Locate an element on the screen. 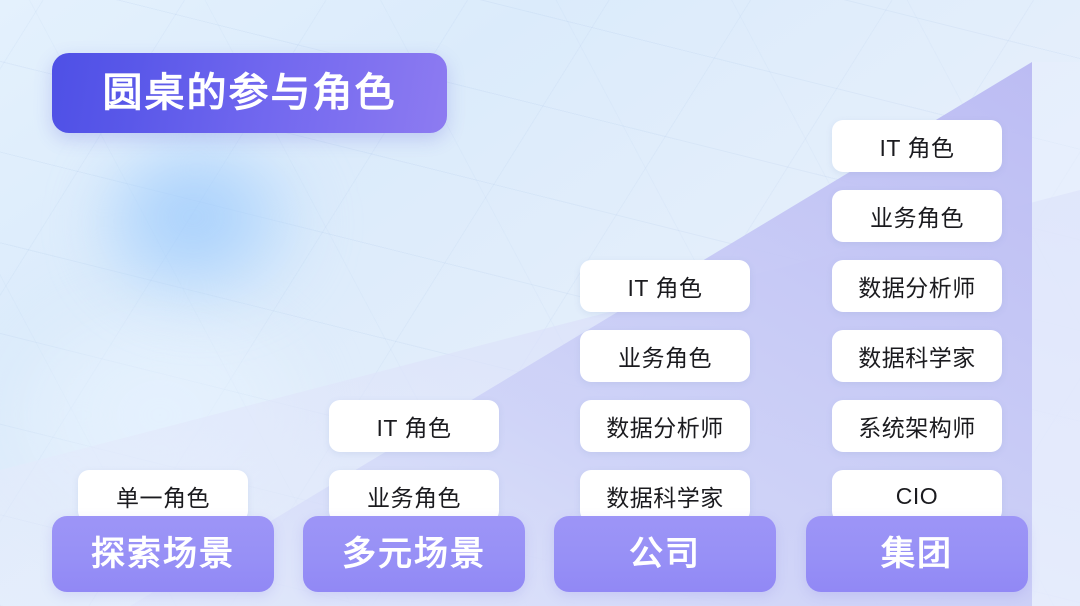  column-2-cards: 业务角色 IT 角色 is located at coordinates (414, 461).